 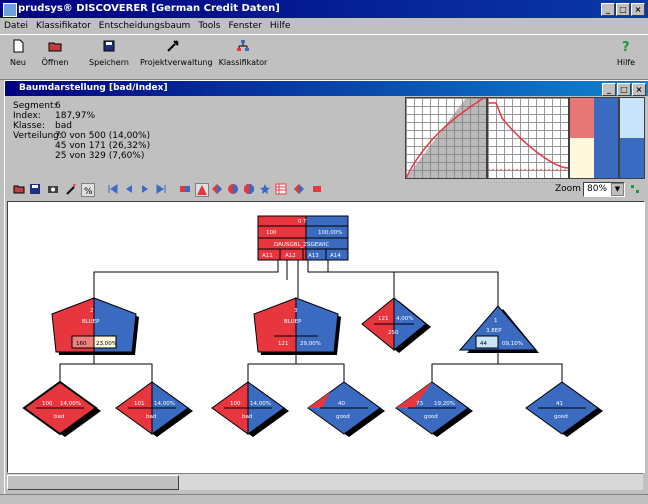 What do you see at coordinates (325, 481) in the screenshot?
I see `horizontal-scrollbar` at bounding box center [325, 481].